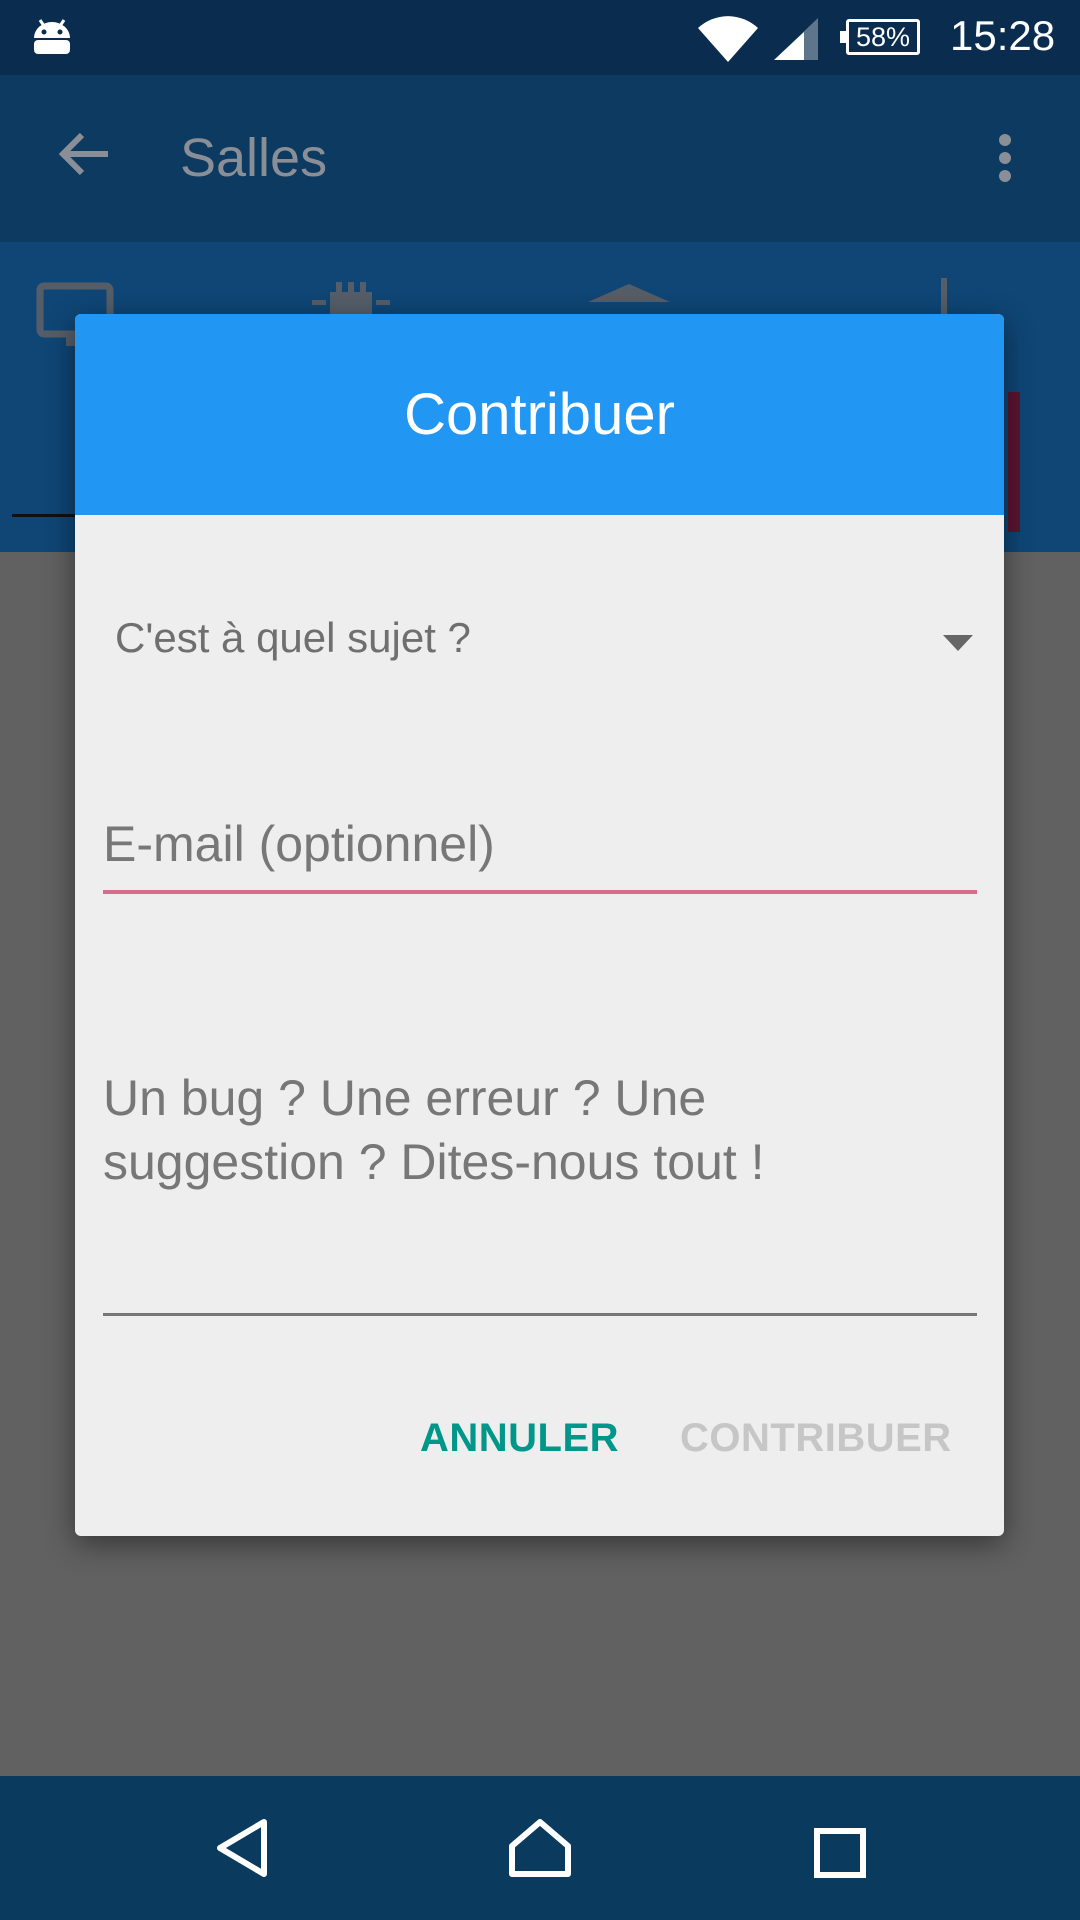  What do you see at coordinates (254, 158) in the screenshot?
I see `app-title: Salles` at bounding box center [254, 158].